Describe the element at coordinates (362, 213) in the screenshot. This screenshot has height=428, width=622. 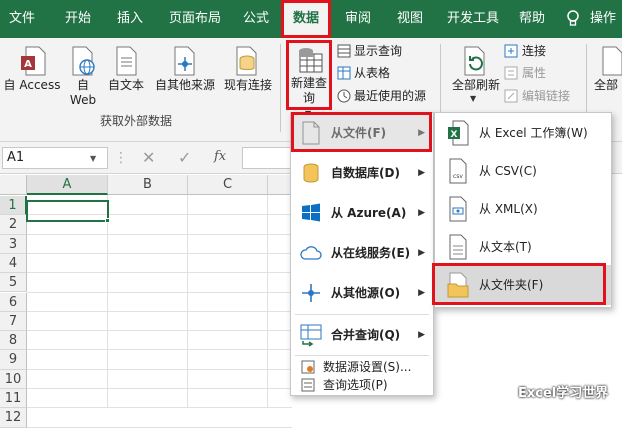
I see `menu-item-from-azure: 从 Azure(A) ▶` at that location.